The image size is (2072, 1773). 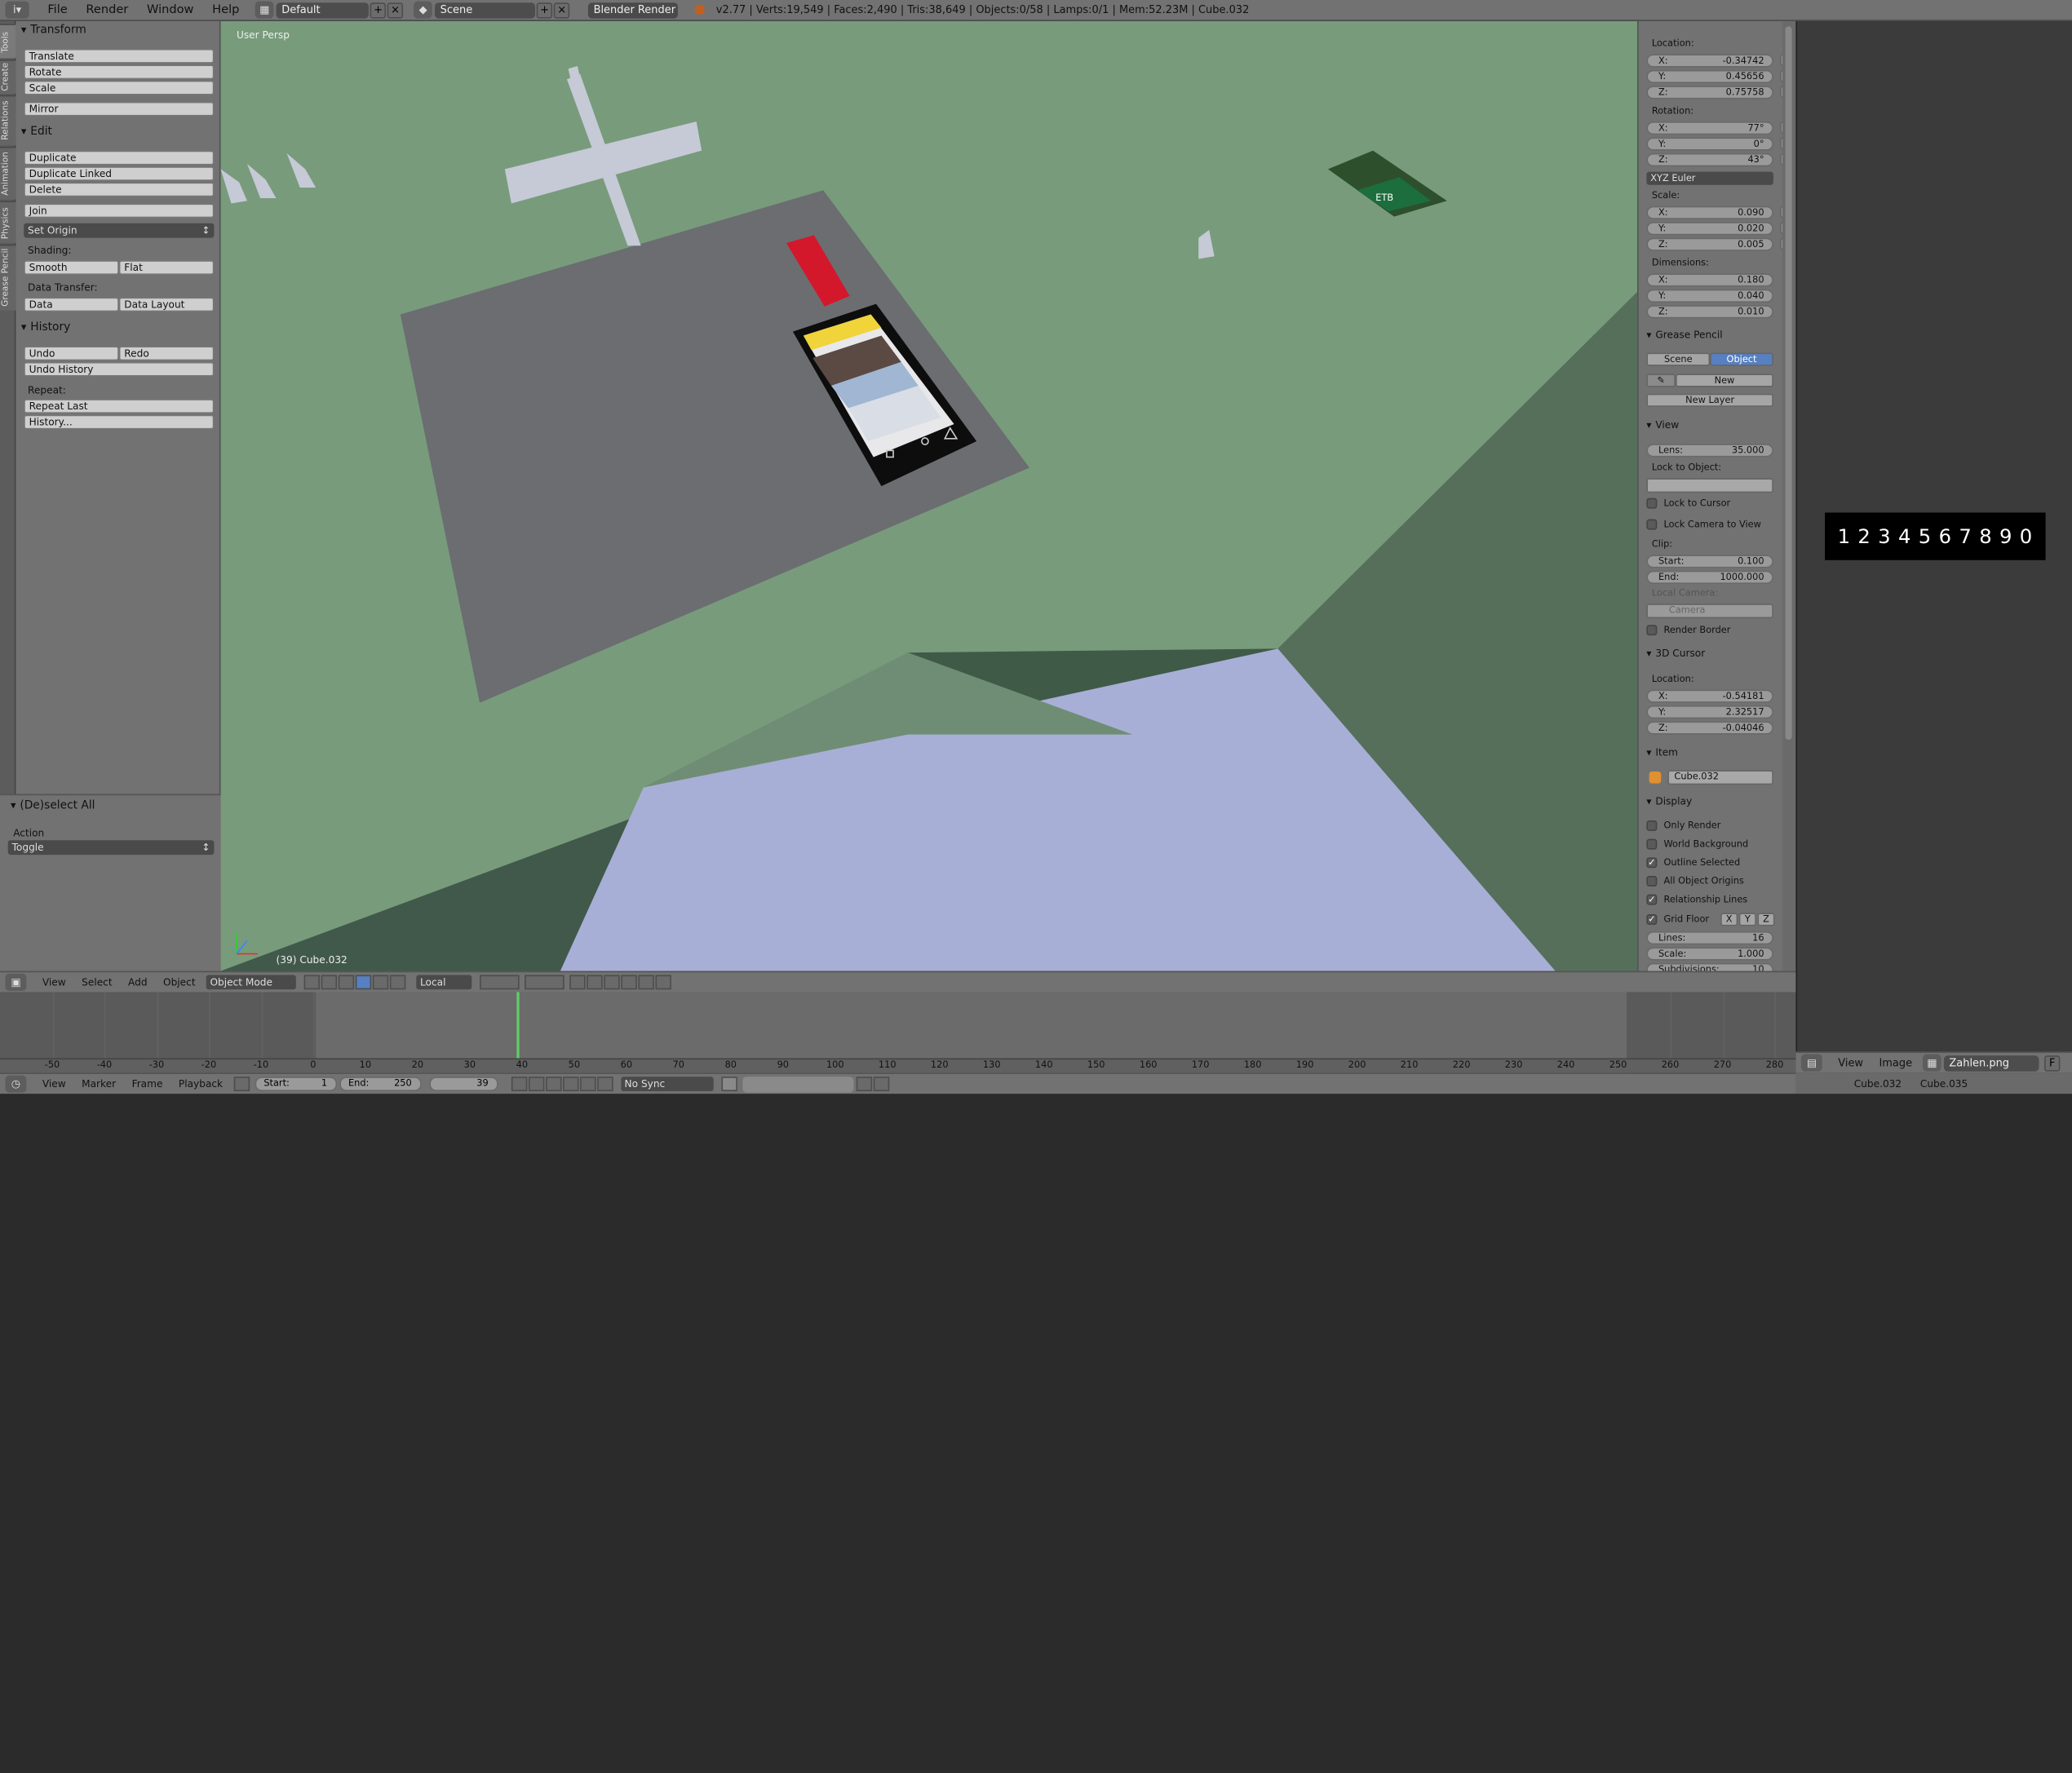 What do you see at coordinates (1709, 312) in the screenshot?
I see `dimension-z-field: Z: 0.010` at bounding box center [1709, 312].